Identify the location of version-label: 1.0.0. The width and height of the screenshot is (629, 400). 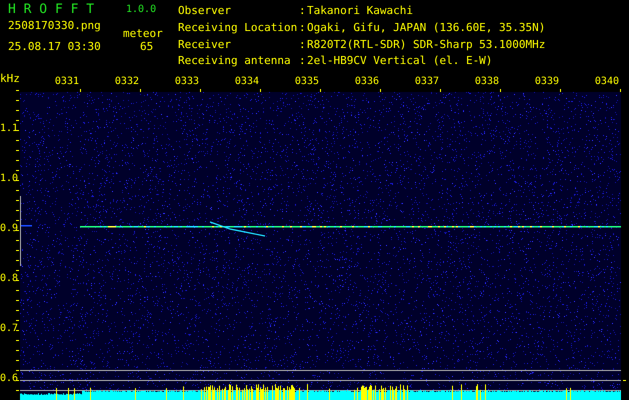
(141, 9).